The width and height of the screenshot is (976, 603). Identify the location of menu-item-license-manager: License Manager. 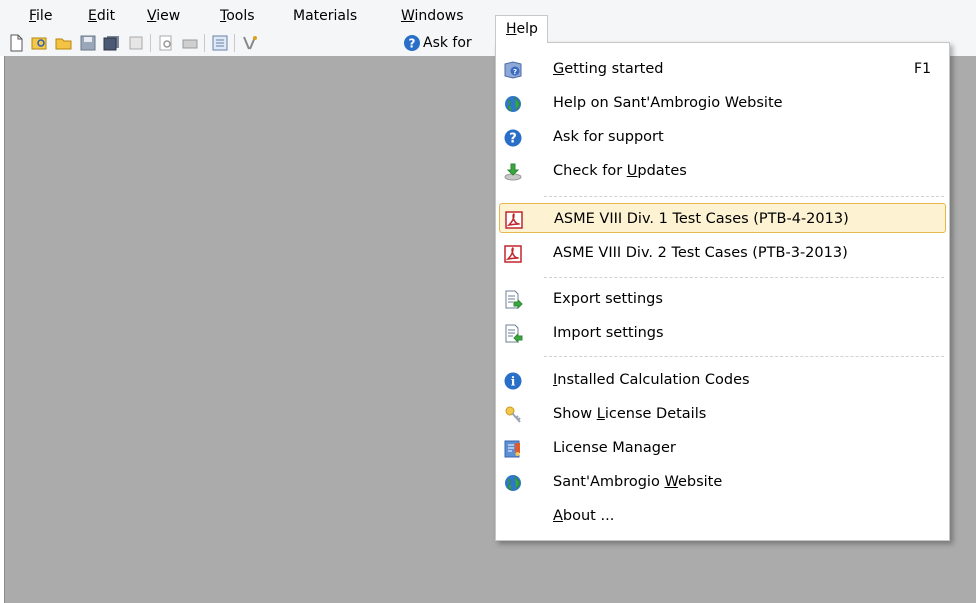
(722, 448).